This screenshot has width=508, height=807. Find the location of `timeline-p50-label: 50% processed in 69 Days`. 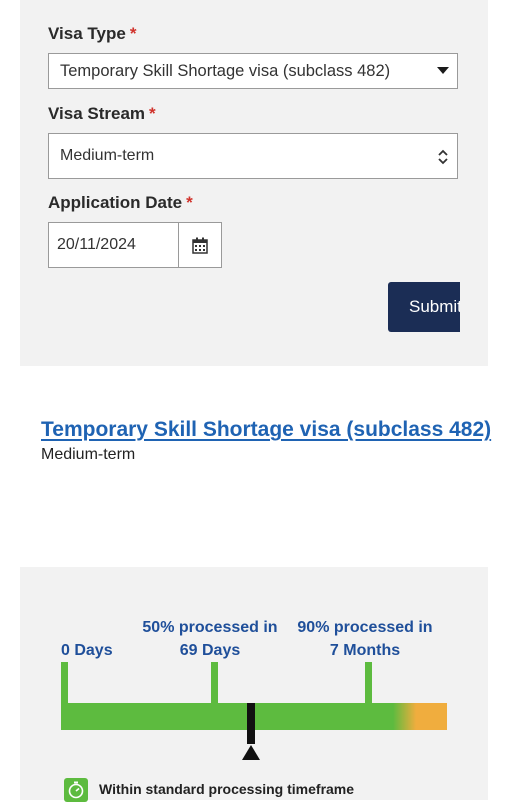

timeline-p50-label: 50% processed in 69 Days is located at coordinates (210, 639).